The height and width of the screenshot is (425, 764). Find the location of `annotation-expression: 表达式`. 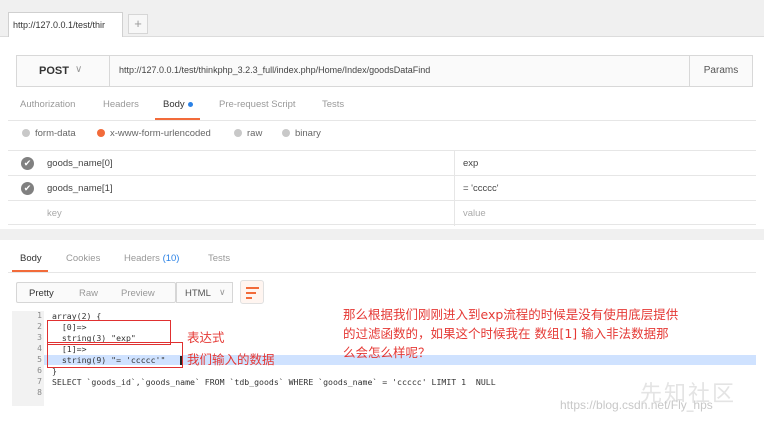

annotation-expression: 表达式 is located at coordinates (206, 337).